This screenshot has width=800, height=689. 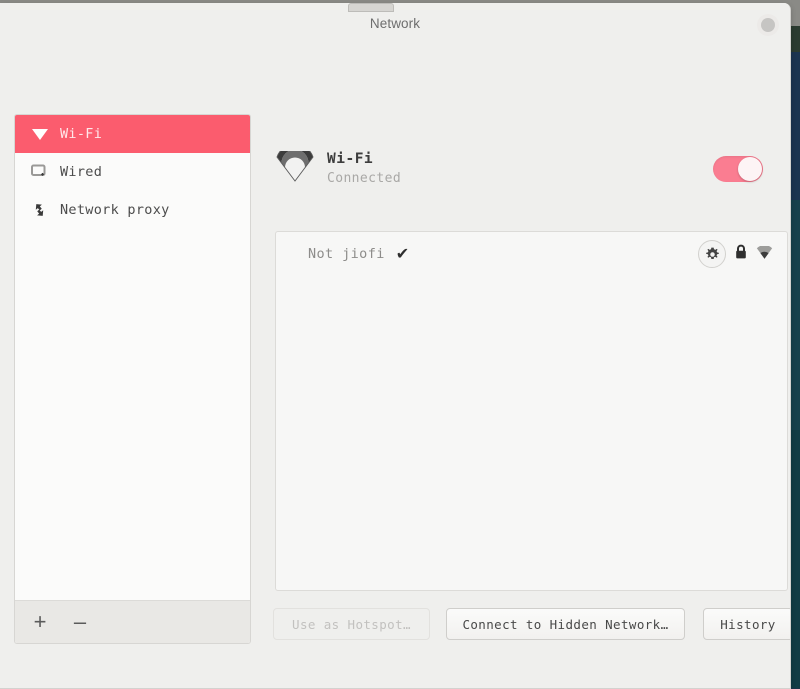 I want to click on sidebar-item-wired: Wired, so click(x=132, y=172).